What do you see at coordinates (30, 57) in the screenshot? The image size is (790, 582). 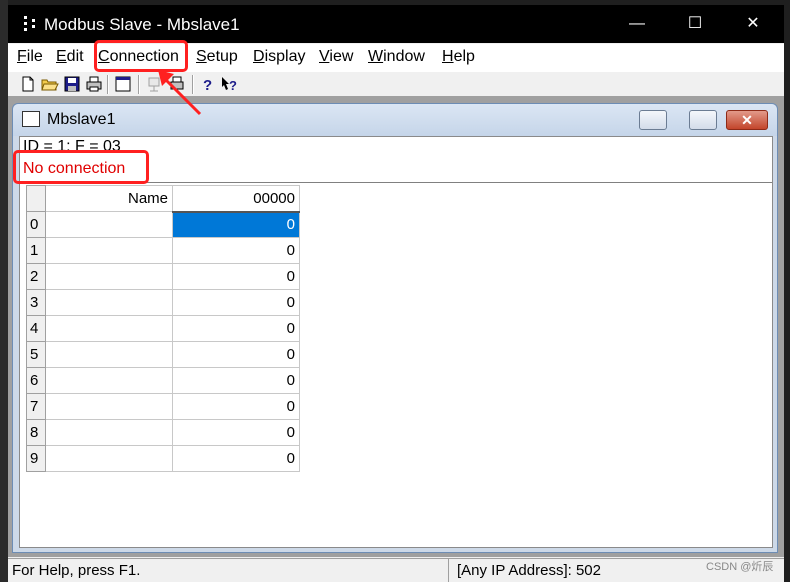 I see `menu-file: File` at bounding box center [30, 57].